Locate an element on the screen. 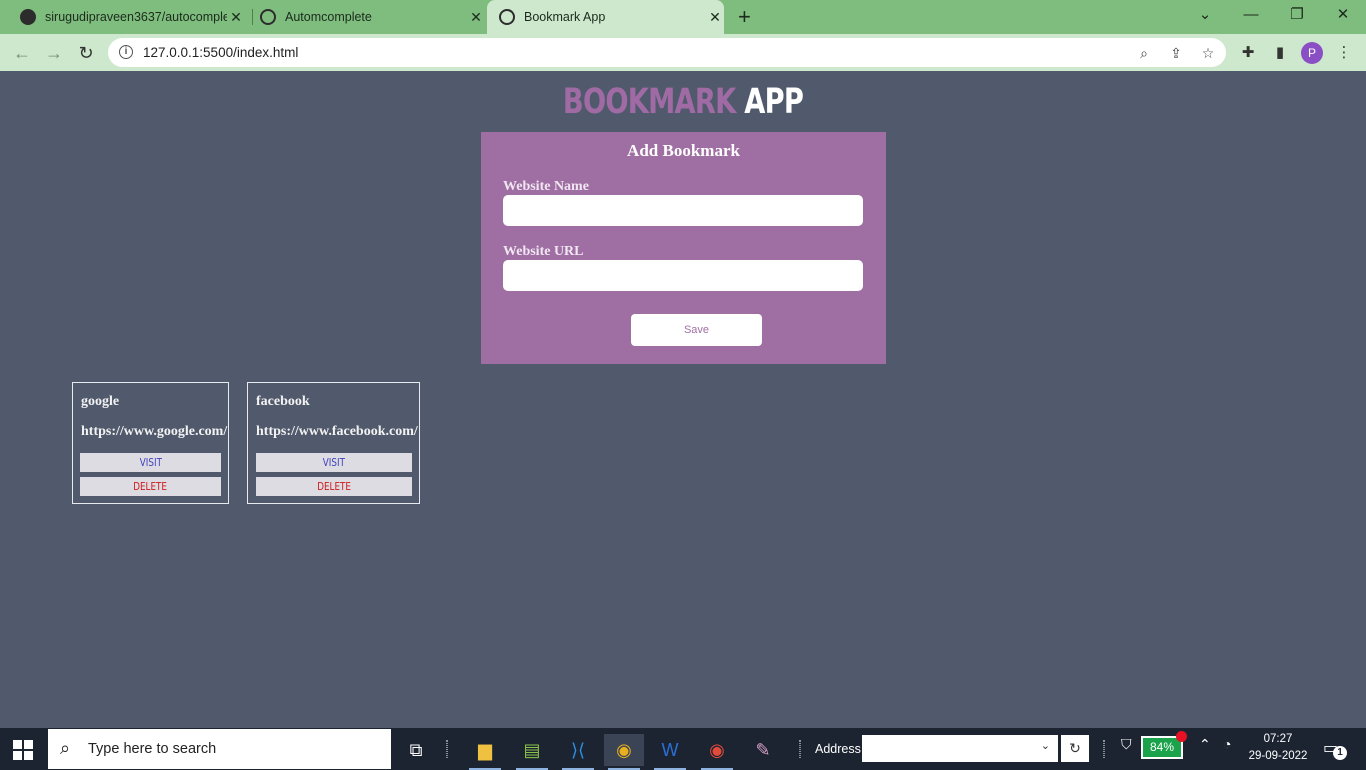 This screenshot has width=1366, height=770. task-view-icon: ⧉ is located at coordinates (416, 750).